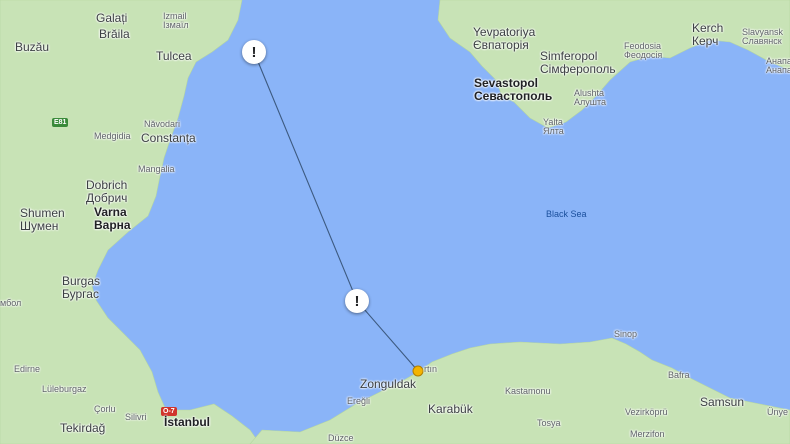  I want to click on place-name: Brăila, so click(114, 34).